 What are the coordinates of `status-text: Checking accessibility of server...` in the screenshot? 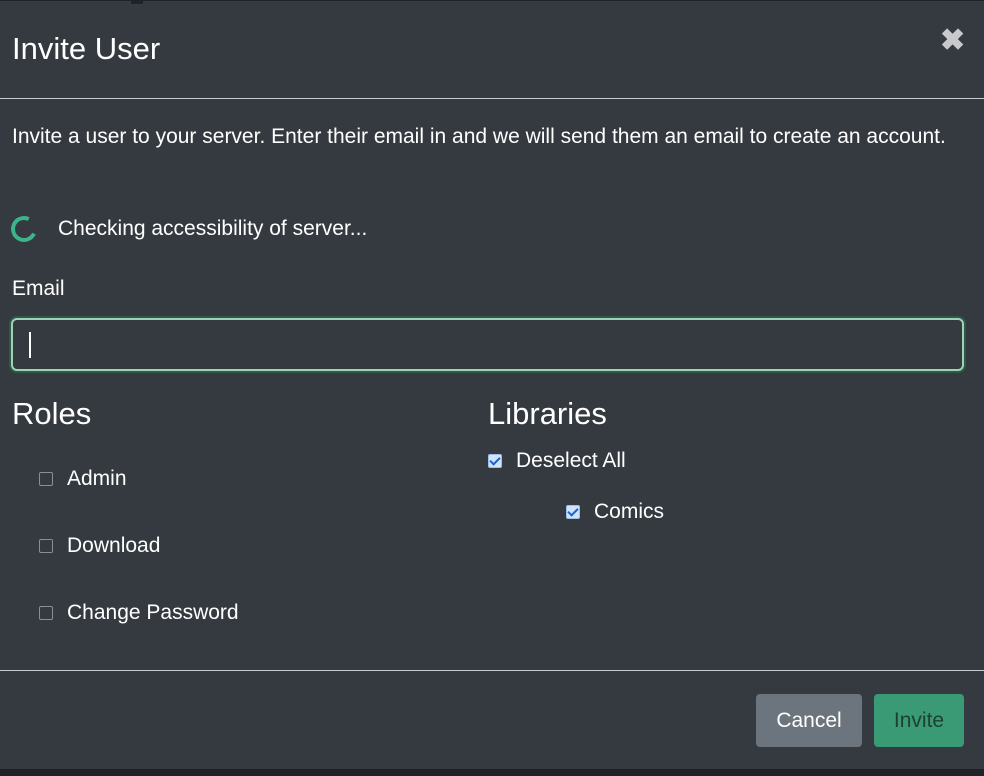 It's located at (213, 228).